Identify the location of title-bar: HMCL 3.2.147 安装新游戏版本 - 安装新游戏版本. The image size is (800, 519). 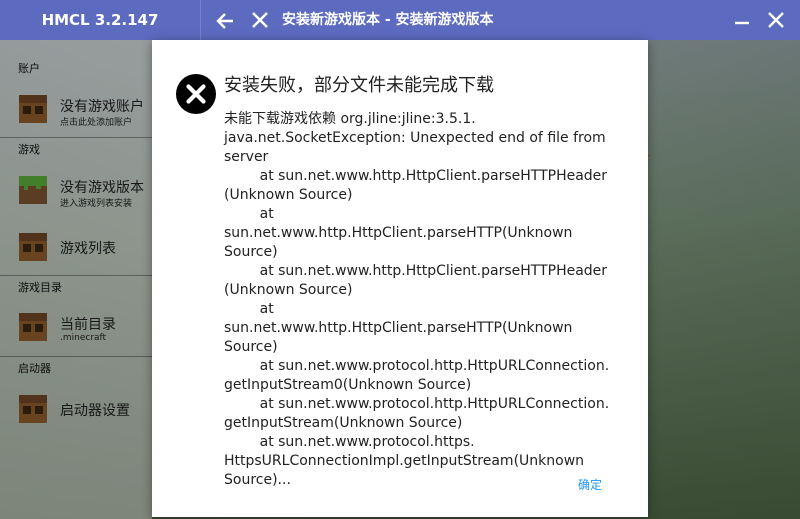
(400, 20).